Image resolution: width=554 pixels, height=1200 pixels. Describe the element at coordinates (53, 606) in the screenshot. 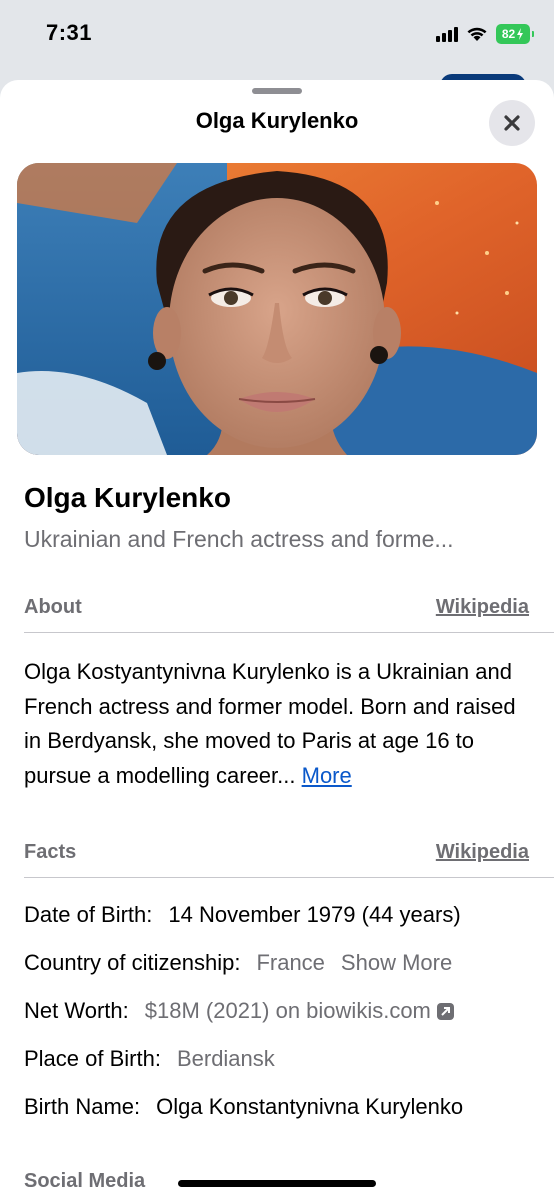

I see `about-label: About` at that location.